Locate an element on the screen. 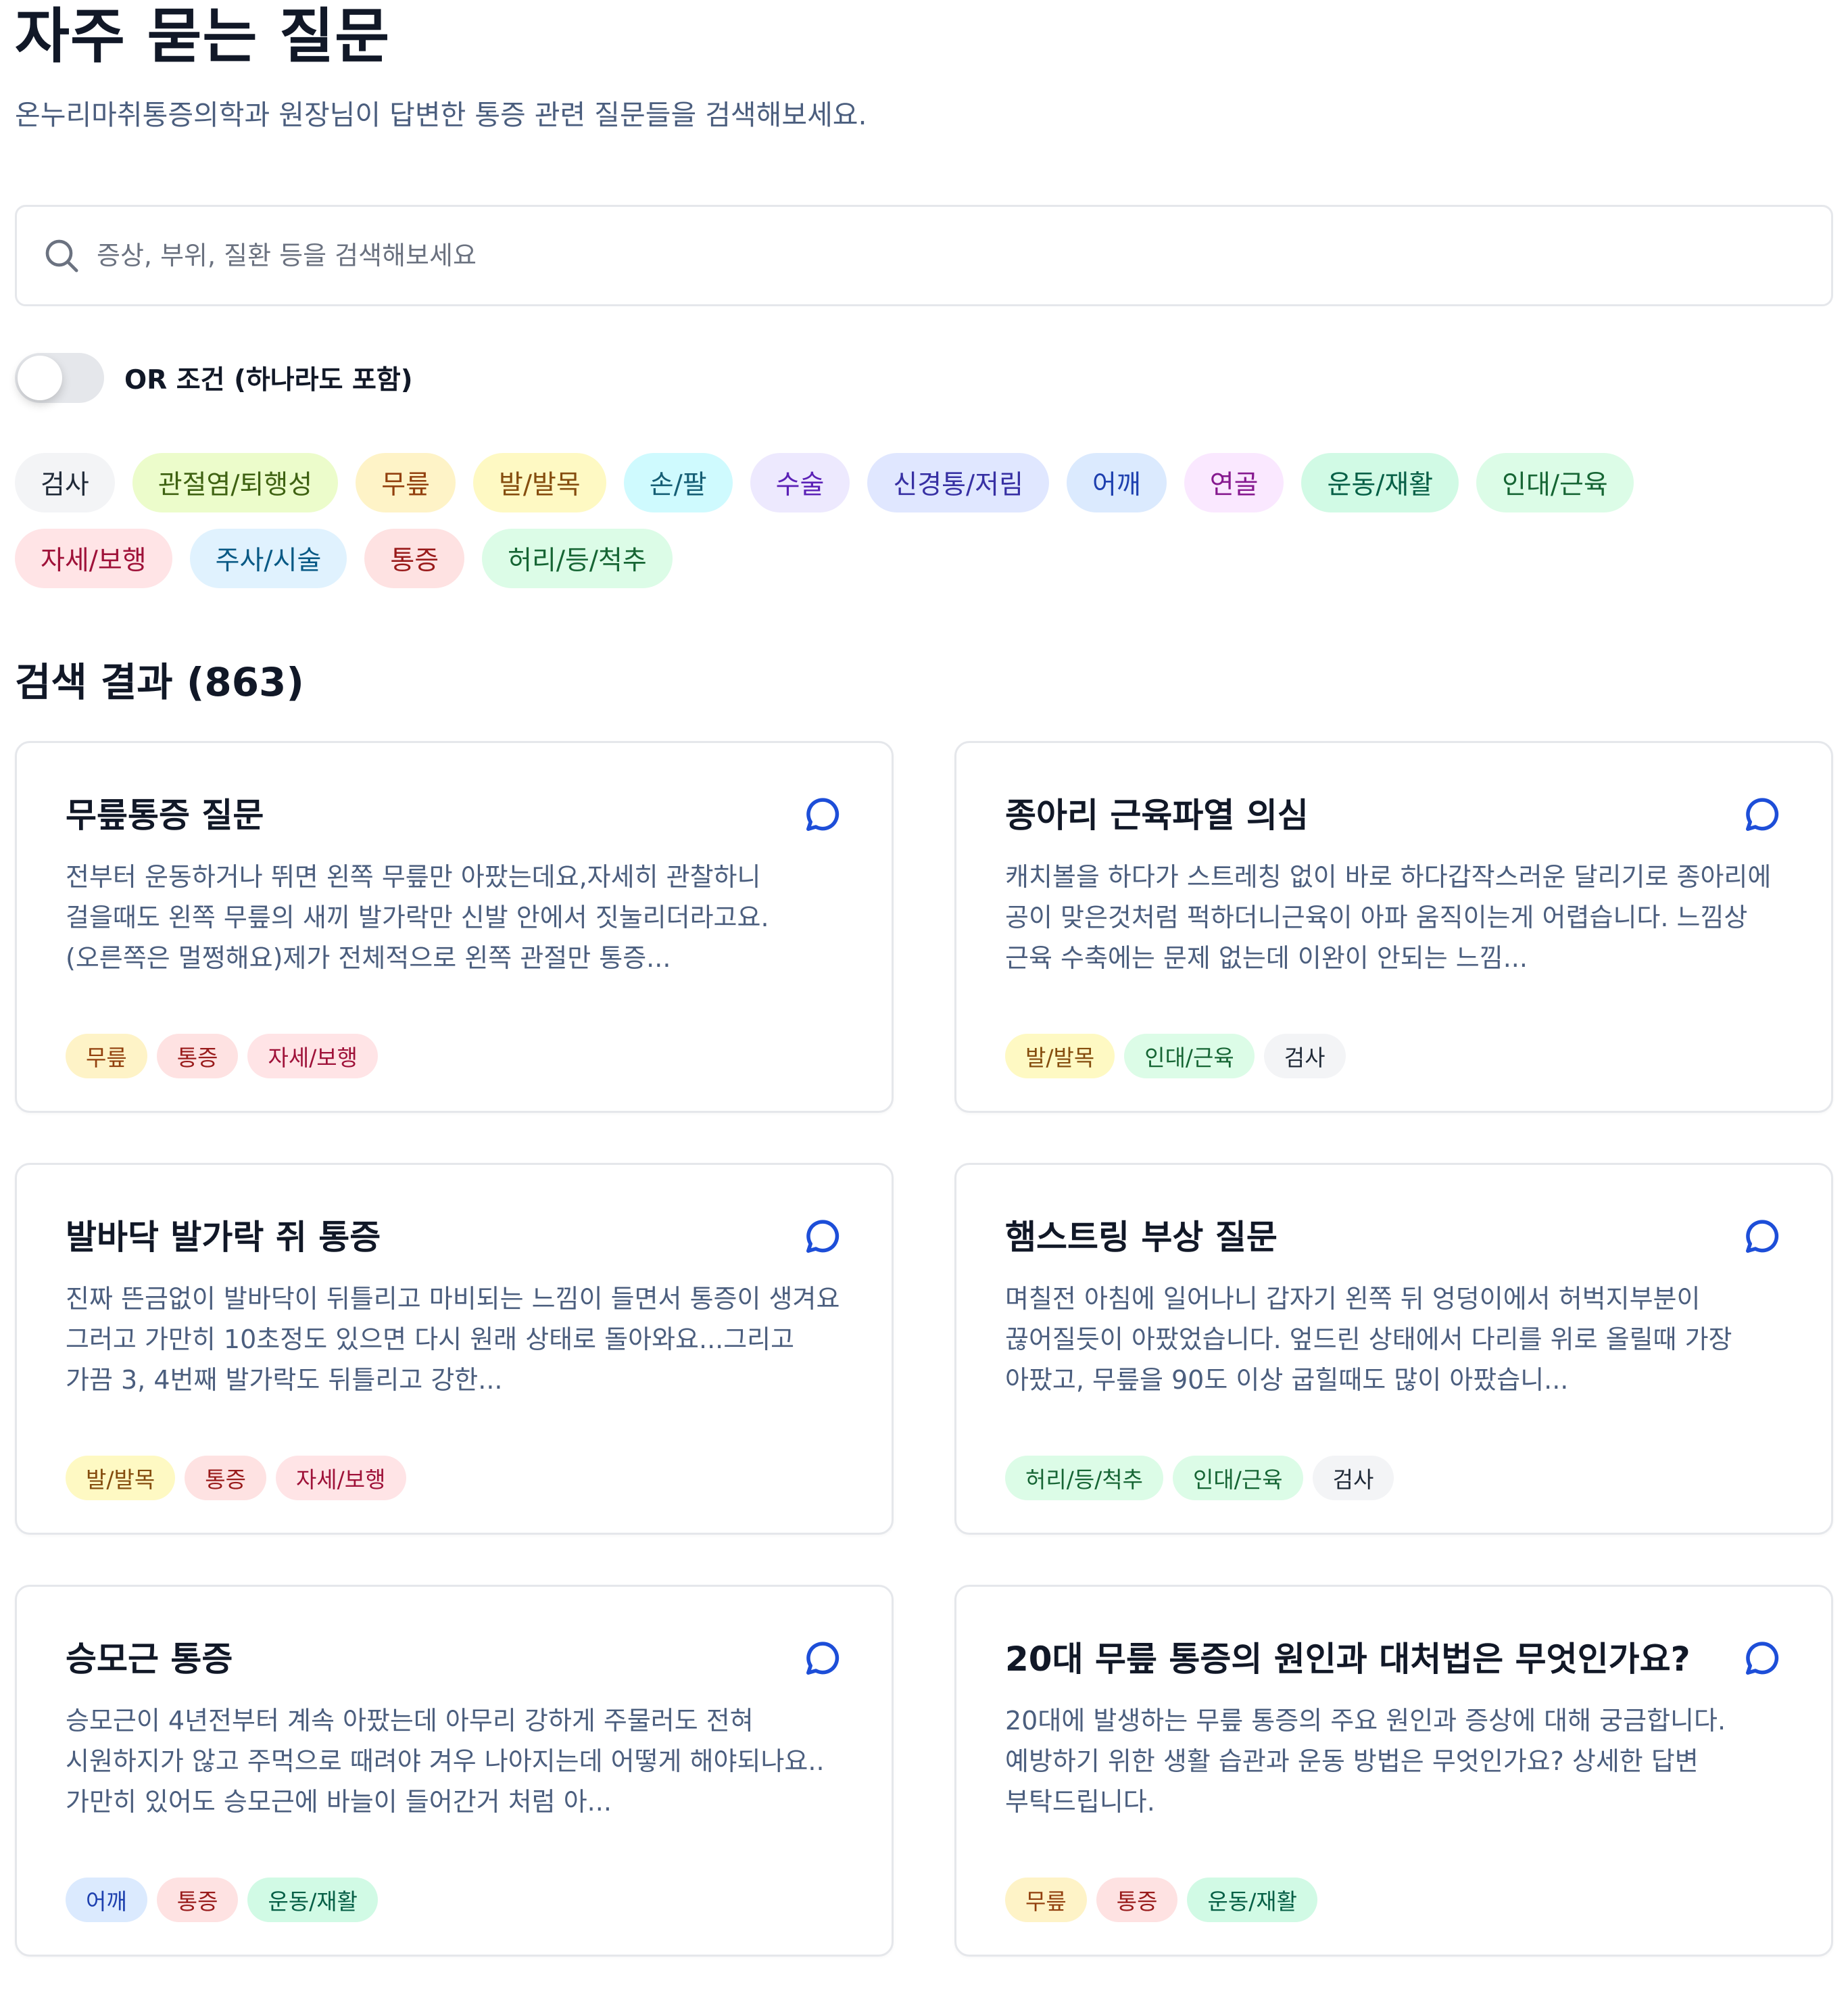 Image resolution: width=1848 pixels, height=2008 pixels. search-input is located at coordinates (964, 255).